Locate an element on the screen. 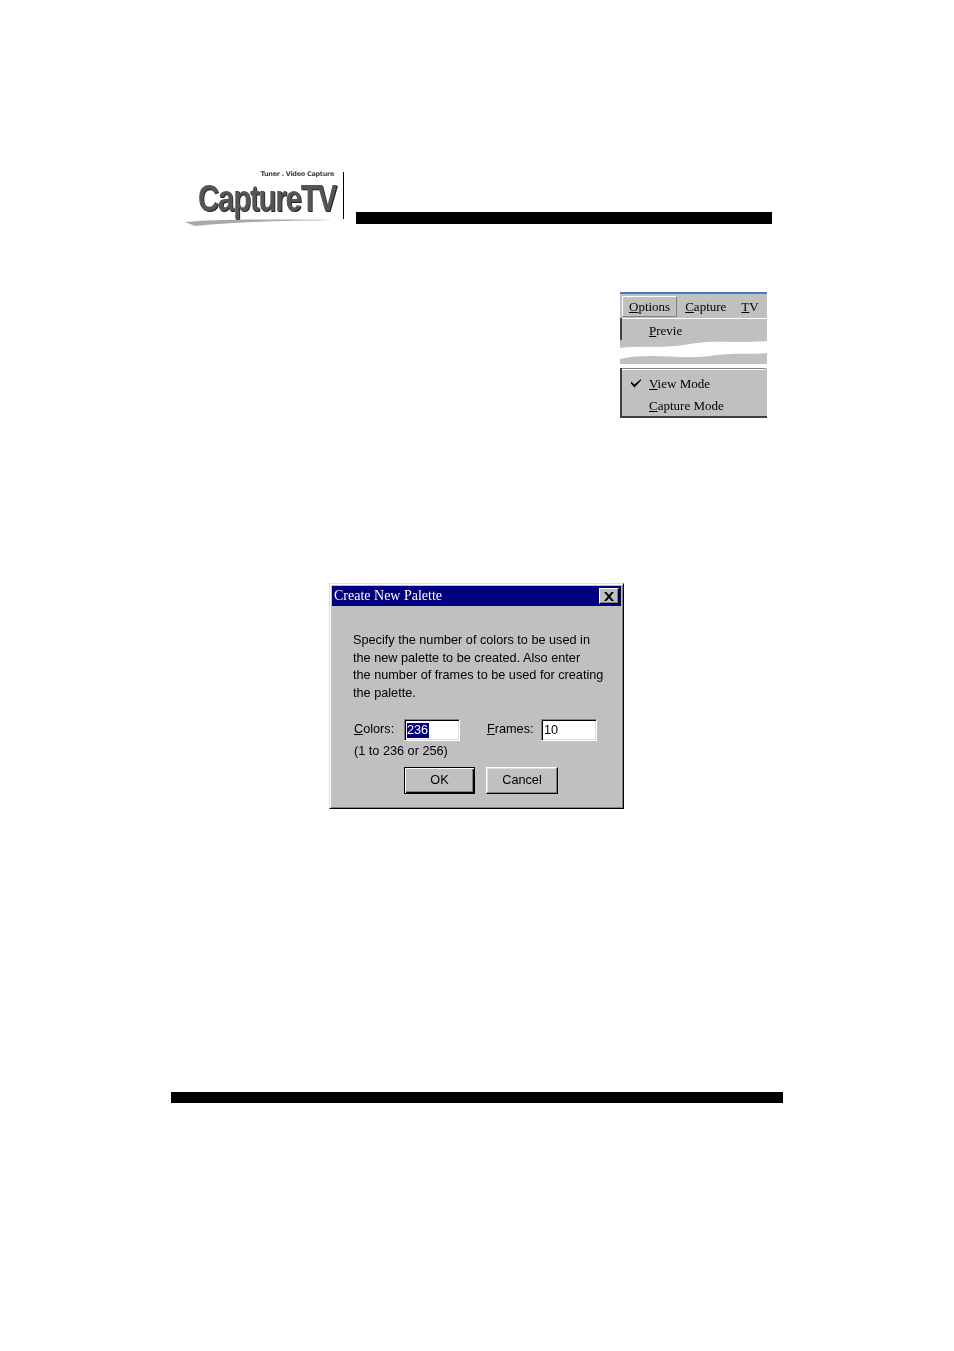 The image size is (954, 1351). input-field: 236 is located at coordinates (432, 730).